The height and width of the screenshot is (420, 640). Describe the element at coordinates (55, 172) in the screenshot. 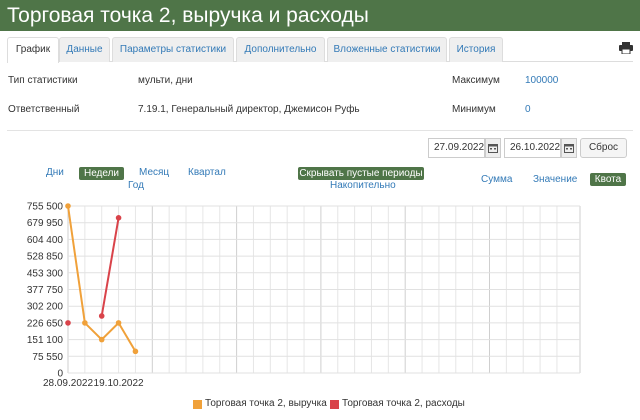

I see `period-days-link: Дни` at that location.